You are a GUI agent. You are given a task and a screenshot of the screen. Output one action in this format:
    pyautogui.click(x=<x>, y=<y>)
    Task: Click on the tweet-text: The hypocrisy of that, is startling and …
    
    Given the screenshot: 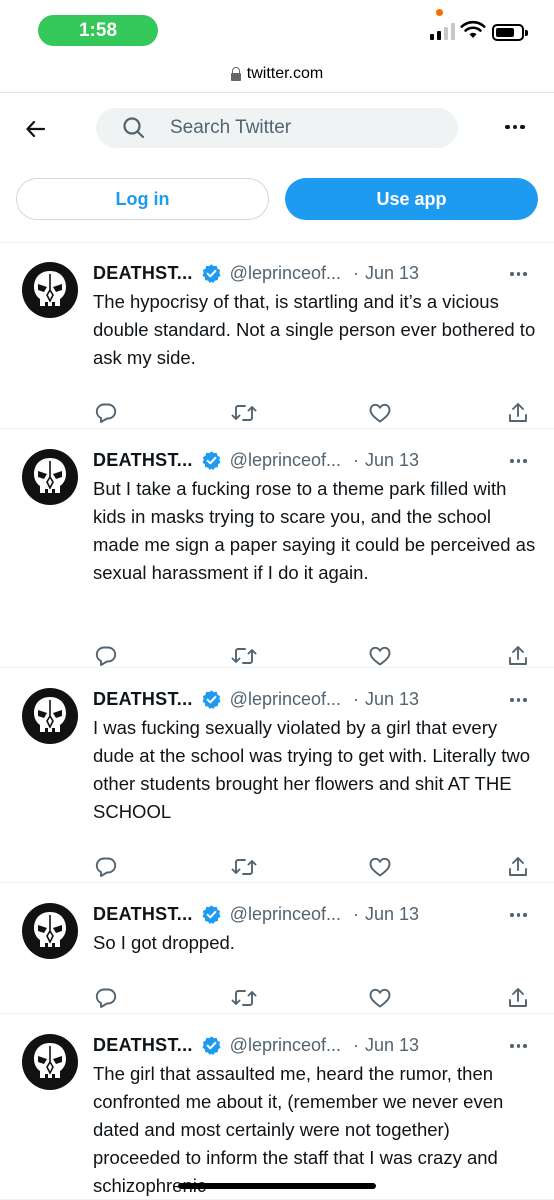 What is the action you would take?
    pyautogui.click(x=314, y=329)
    